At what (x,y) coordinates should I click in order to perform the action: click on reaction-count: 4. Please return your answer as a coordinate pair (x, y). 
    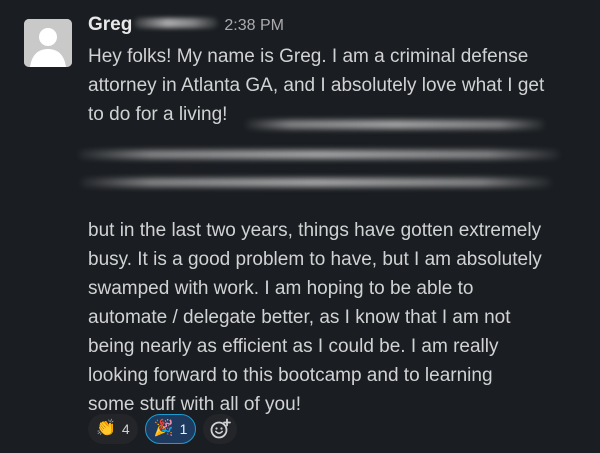
    Looking at the image, I should click on (125, 429).